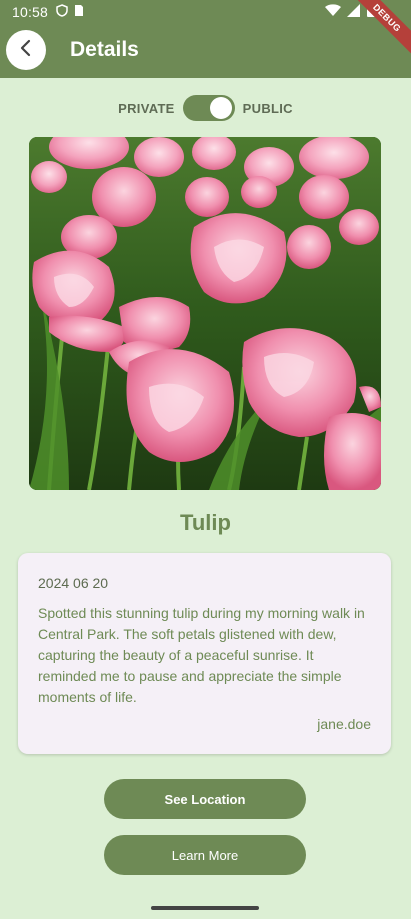  I want to click on private-label: PRIVATE, so click(146, 108).